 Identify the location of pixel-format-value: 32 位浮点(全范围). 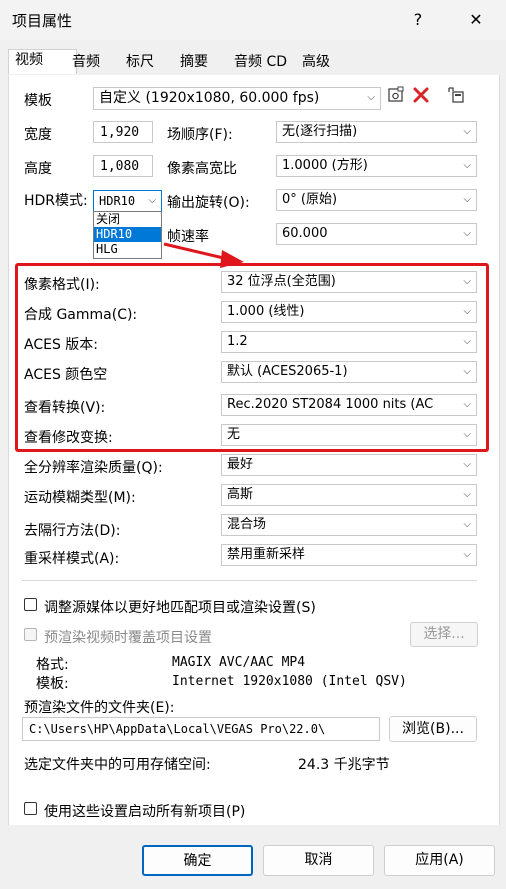
(281, 281).